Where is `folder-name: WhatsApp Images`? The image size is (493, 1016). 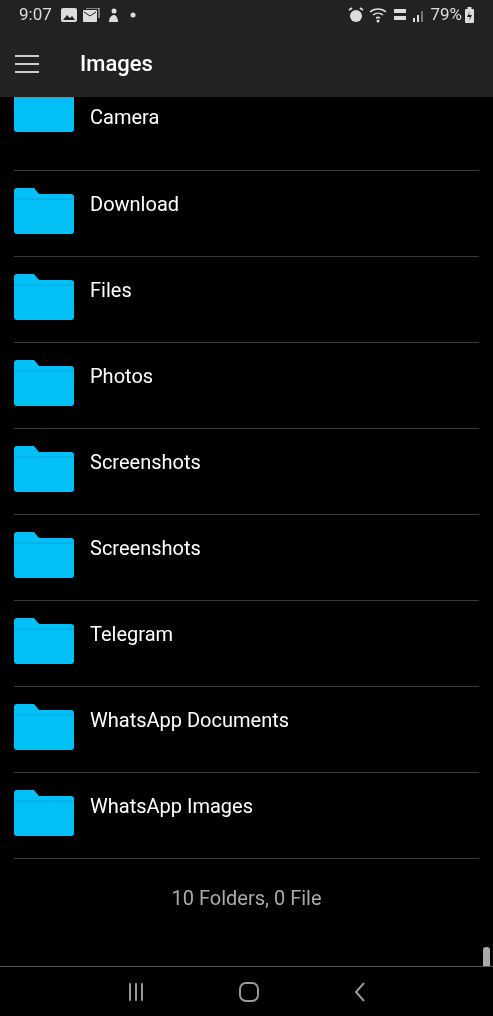 folder-name: WhatsApp Images is located at coordinates (171, 806).